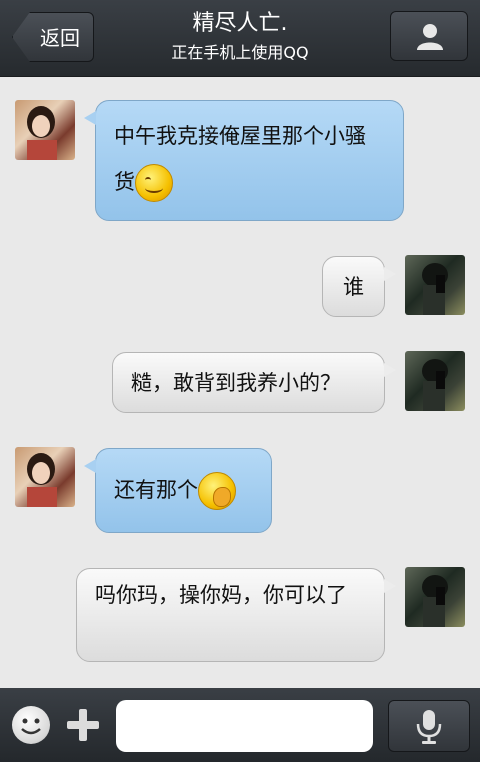  I want to click on message-text: 谁, so click(353, 287).